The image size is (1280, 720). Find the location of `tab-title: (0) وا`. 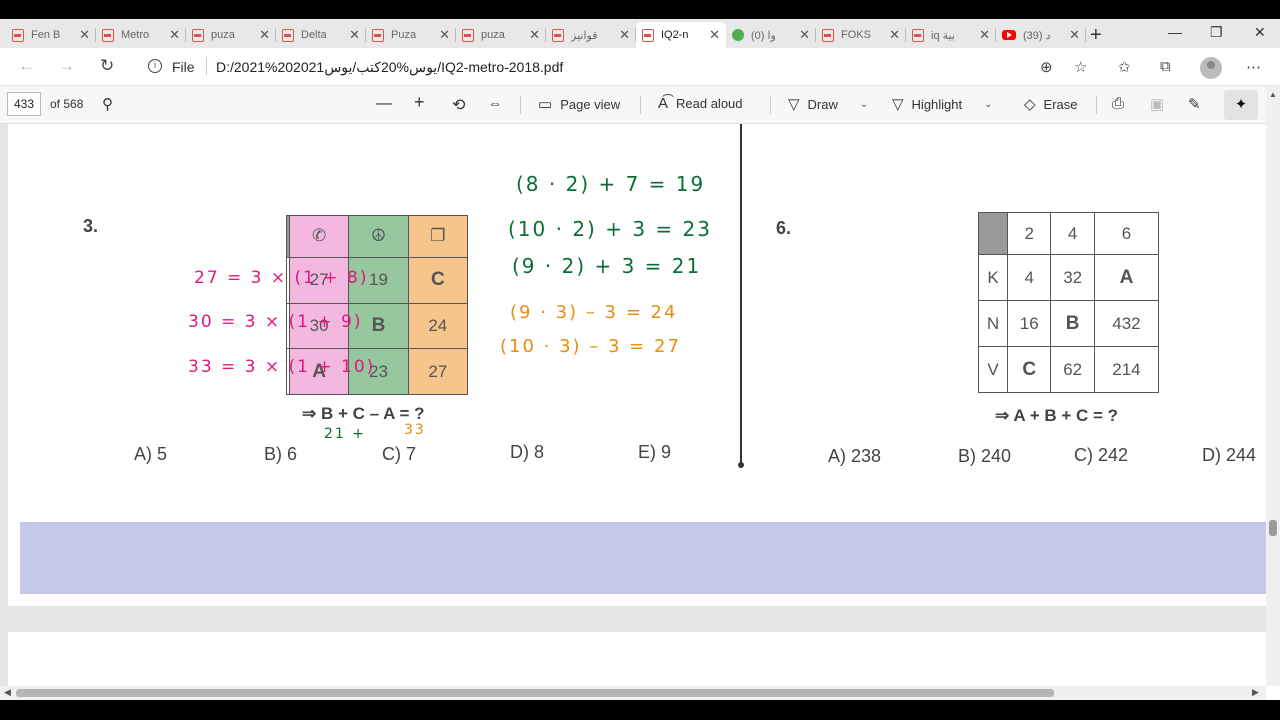

tab-title: (0) وا is located at coordinates (763, 35).